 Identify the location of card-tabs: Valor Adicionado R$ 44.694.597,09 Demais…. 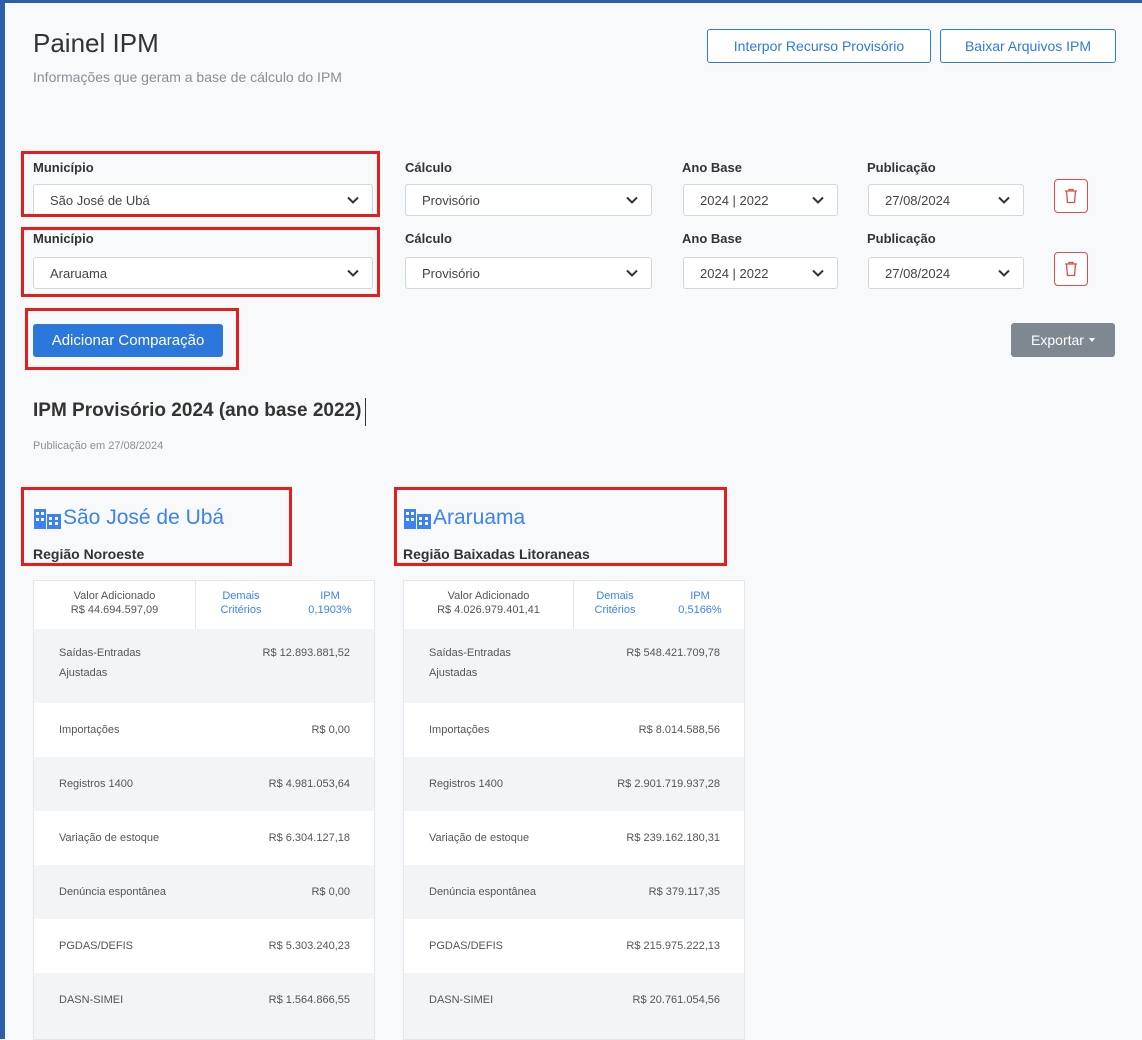
(204, 605).